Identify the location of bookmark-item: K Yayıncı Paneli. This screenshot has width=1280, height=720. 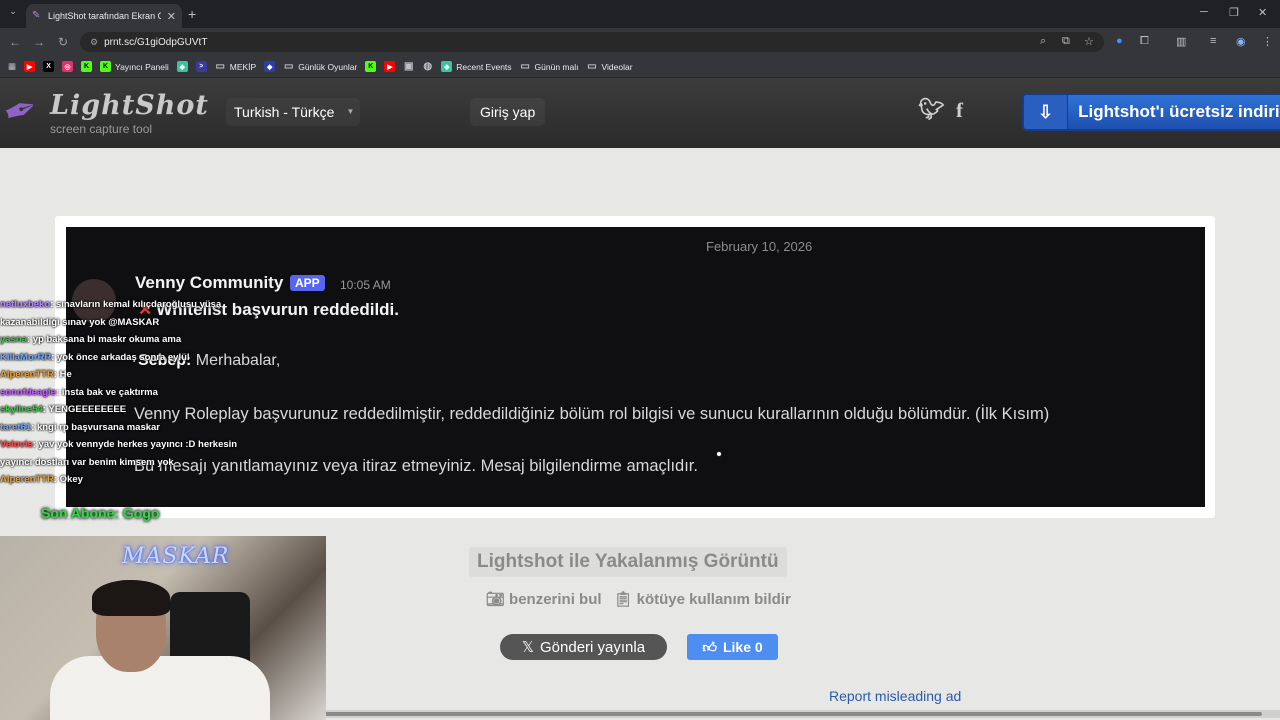
(134, 66).